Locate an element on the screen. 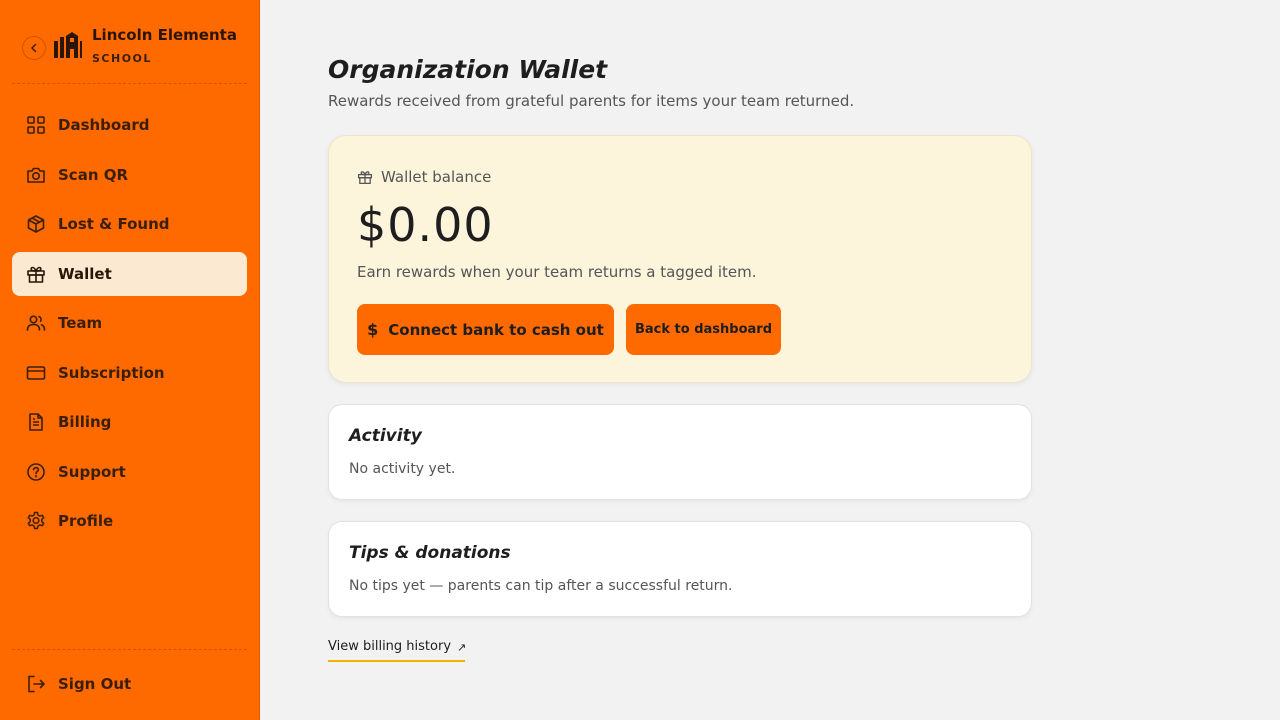 The image size is (1280, 720). sidebar-footer: Sign Out is located at coordinates (129, 671).